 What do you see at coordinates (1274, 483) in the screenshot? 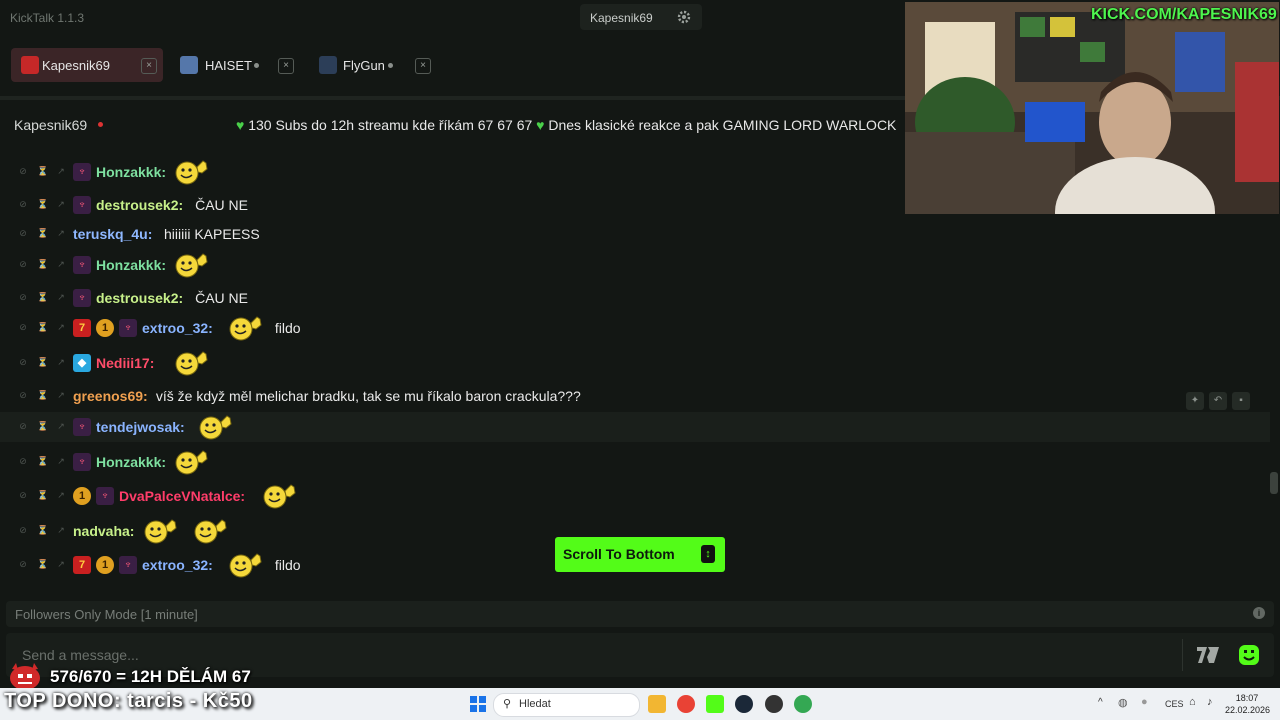
I see `scrollbar-thumb` at bounding box center [1274, 483].